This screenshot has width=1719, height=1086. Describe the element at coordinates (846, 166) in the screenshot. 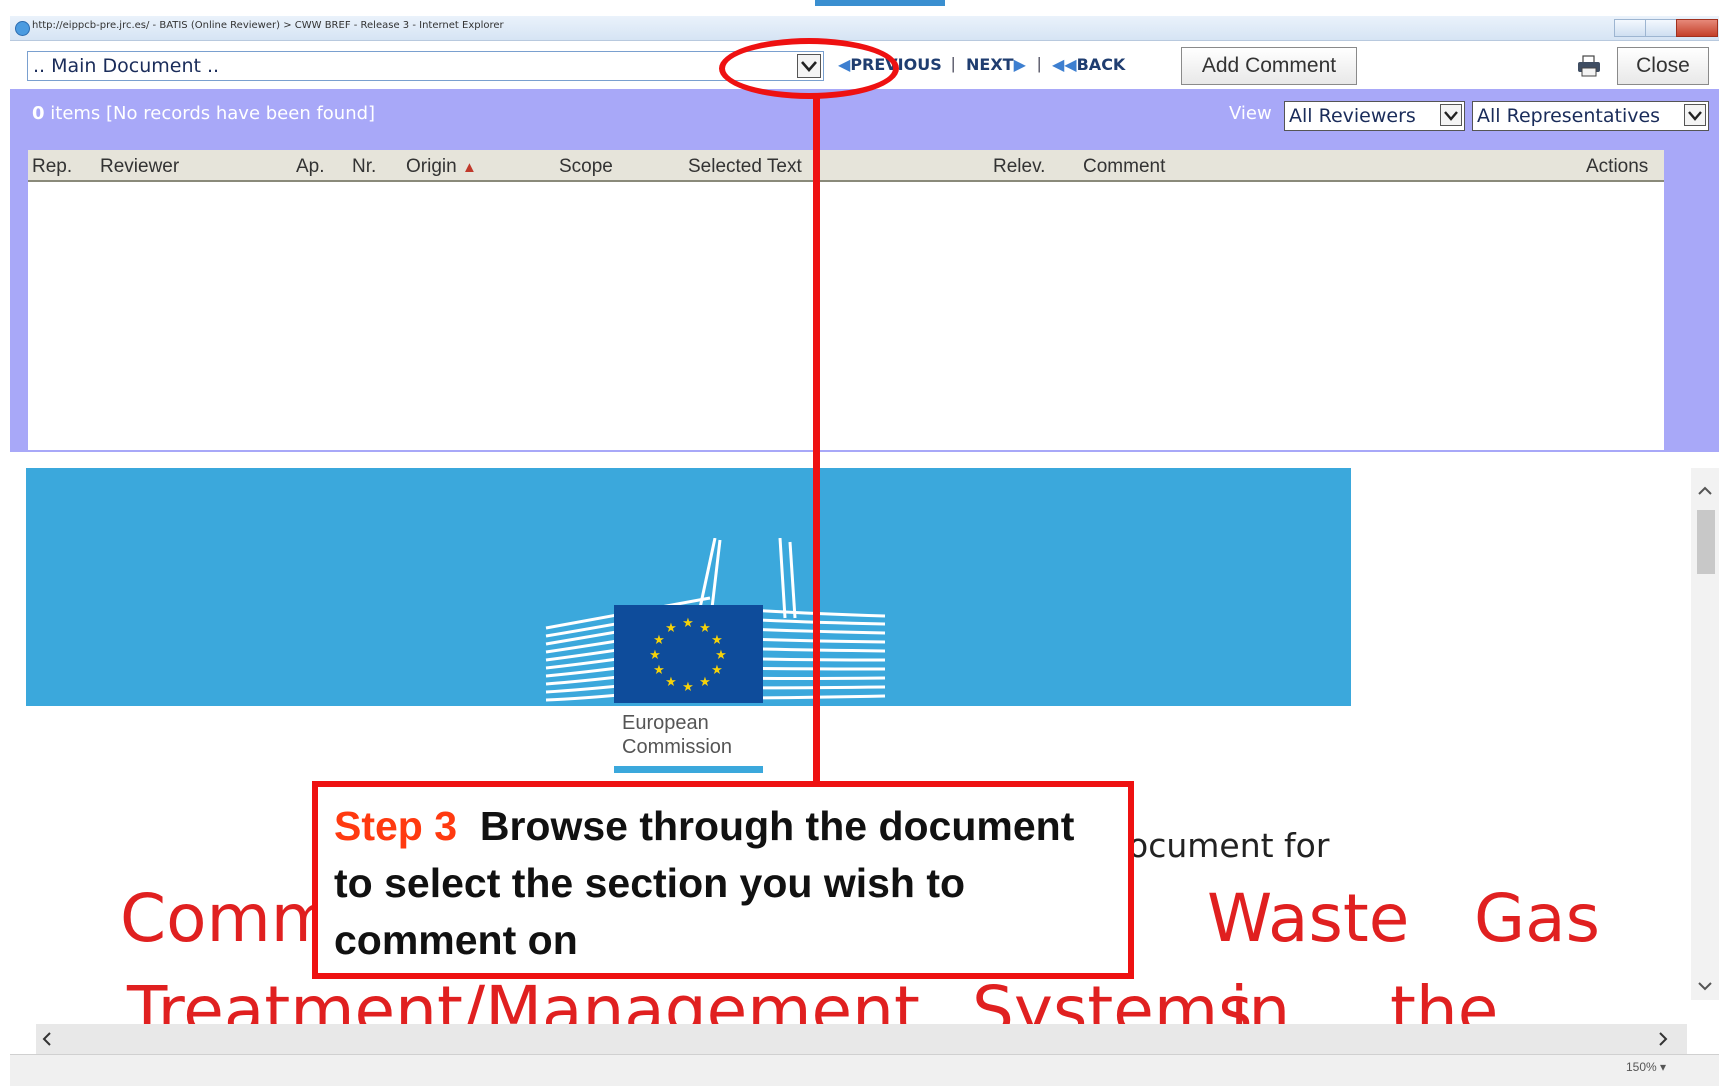

I see `table-header` at that location.